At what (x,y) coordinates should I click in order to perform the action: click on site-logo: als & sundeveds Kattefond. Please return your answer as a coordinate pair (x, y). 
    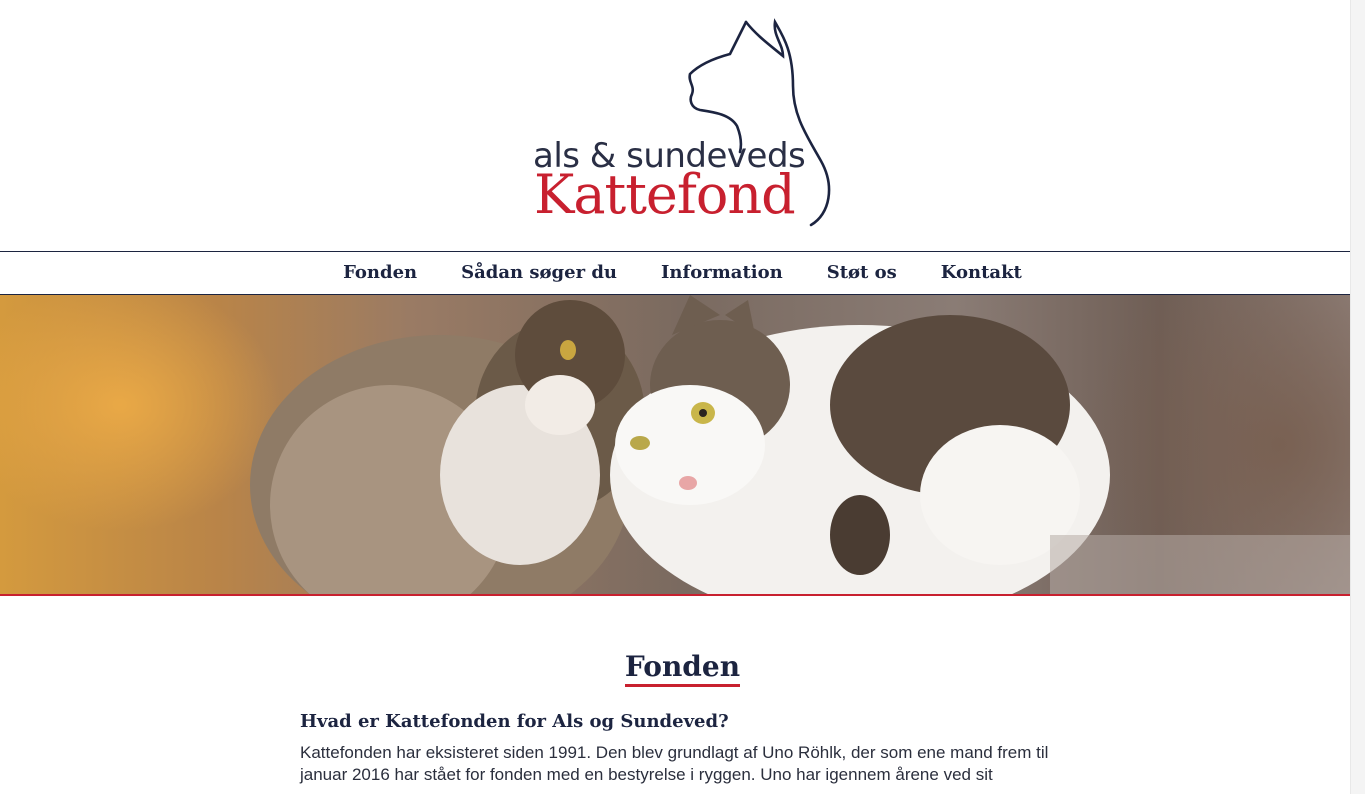
    Looking at the image, I should click on (685, 126).